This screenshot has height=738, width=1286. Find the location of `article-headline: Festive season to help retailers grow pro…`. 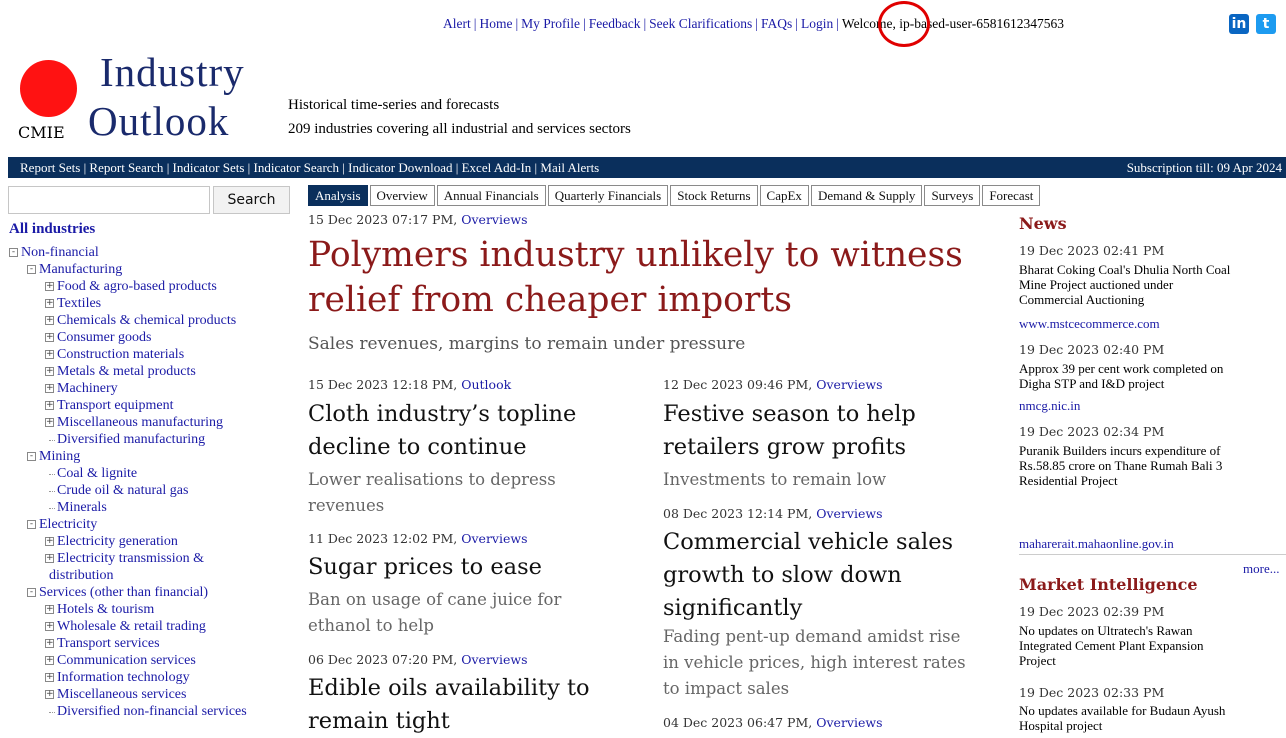

article-headline: Festive season to help retailers grow pro… is located at coordinates (789, 431).